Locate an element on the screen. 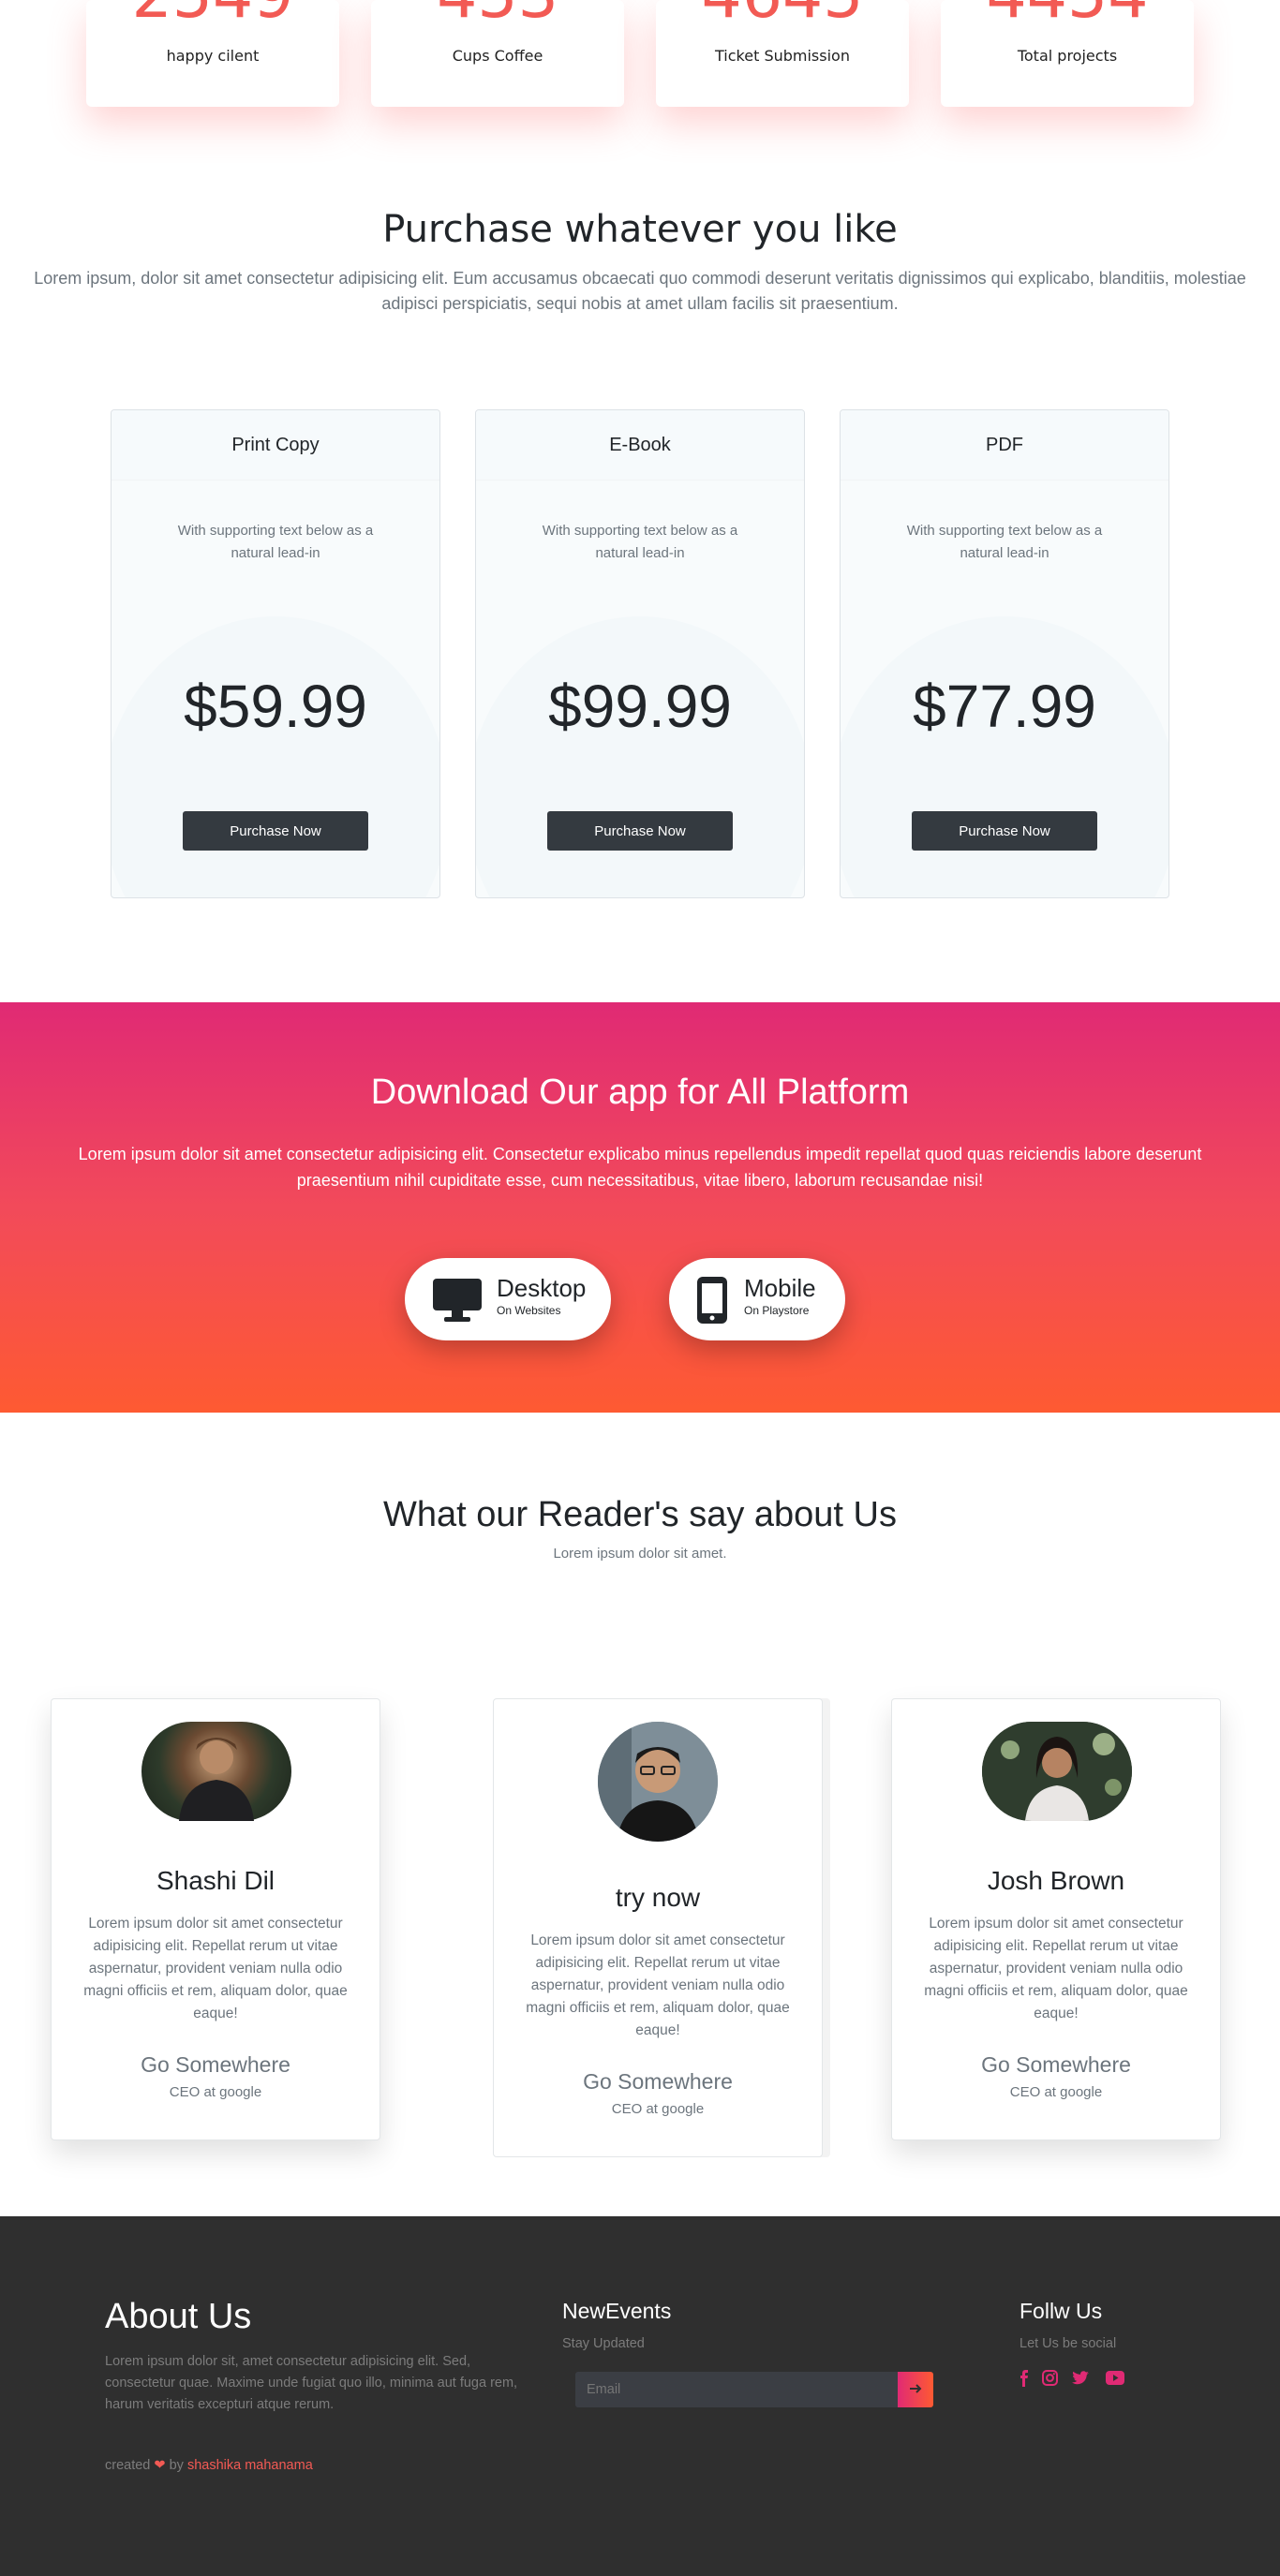  stat-label: Ticket Submission is located at coordinates (782, 56).